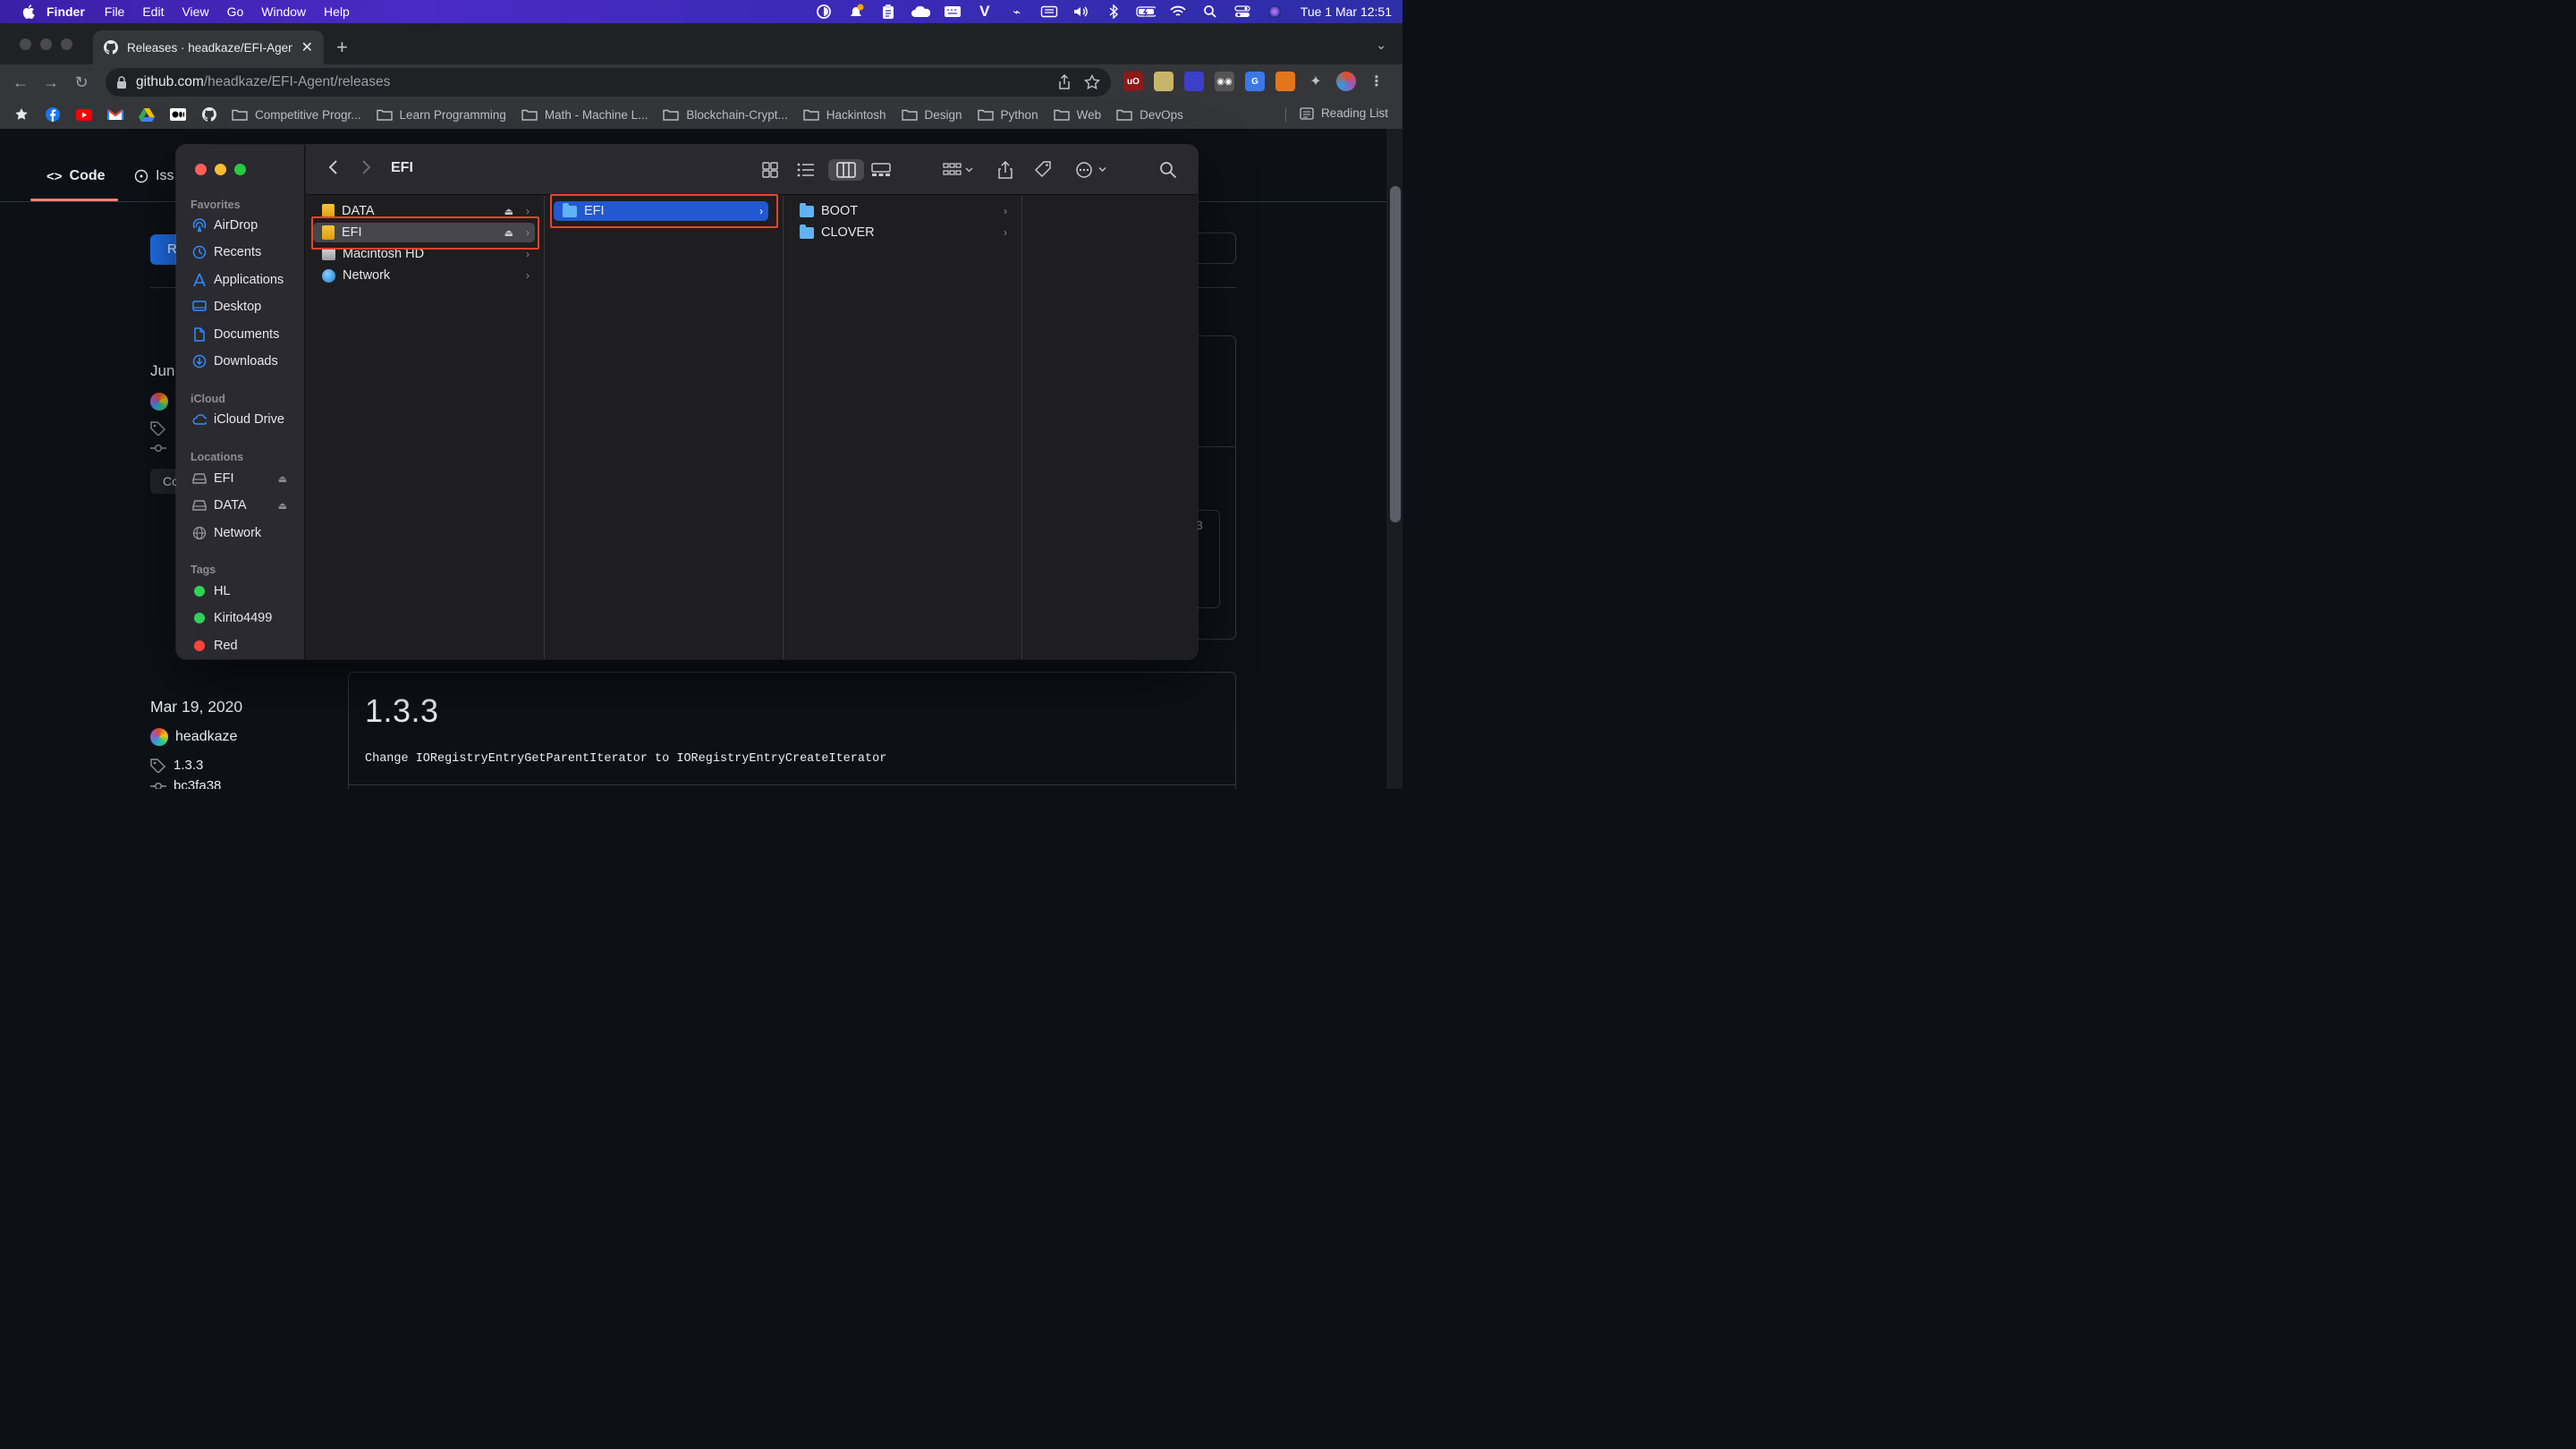 The width and height of the screenshot is (2576, 1449). Describe the element at coordinates (1395, 354) in the screenshot. I see `scrollbar-thumb` at that location.